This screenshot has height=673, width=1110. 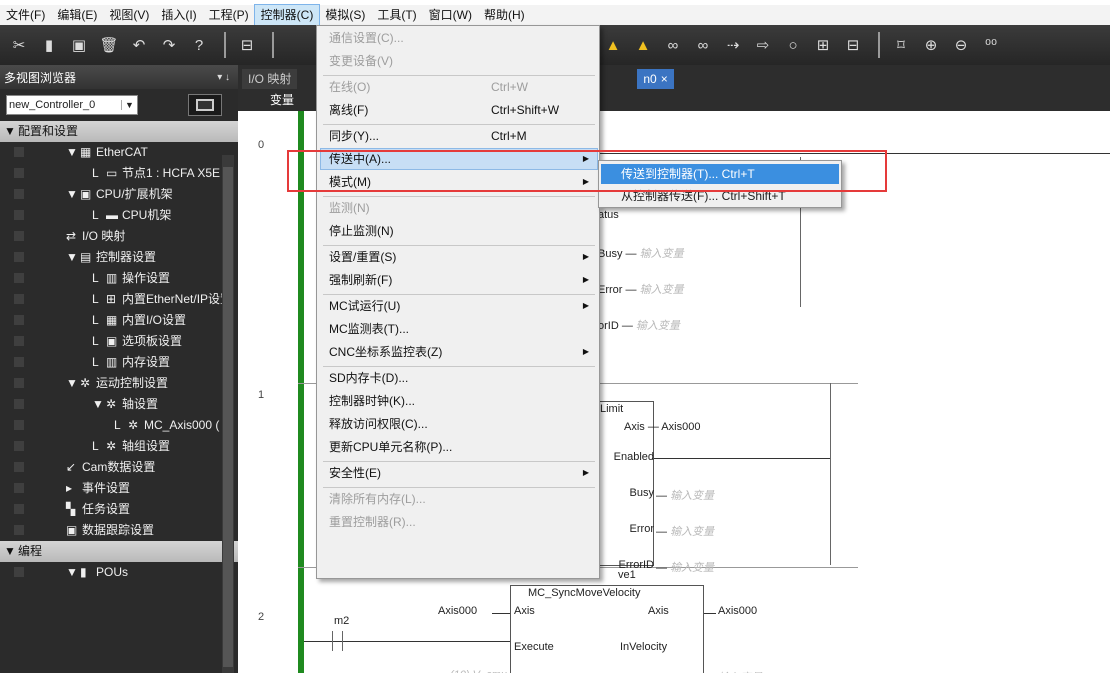 What do you see at coordinates (459, 257) in the screenshot?
I see `controller-menu-item: 设置/重置(S) ▶` at bounding box center [459, 257].